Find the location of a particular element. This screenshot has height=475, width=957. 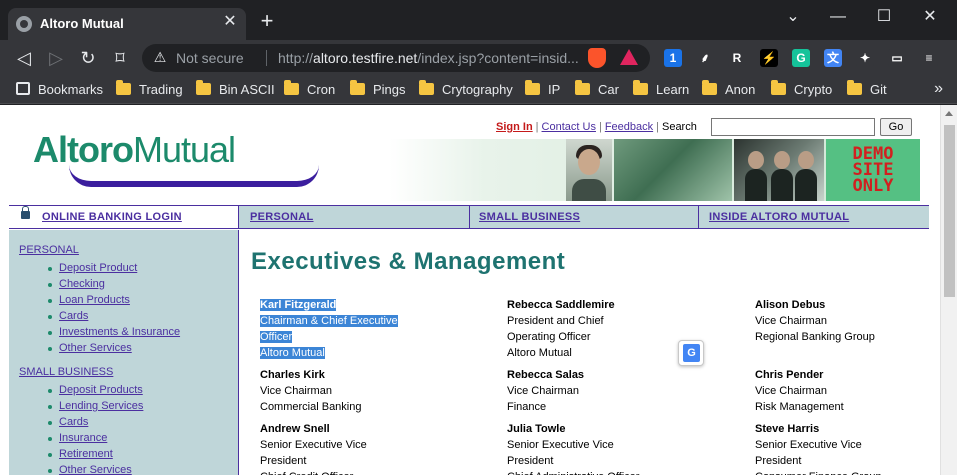

tab-search-button: ⌄ is located at coordinates (793, 17).